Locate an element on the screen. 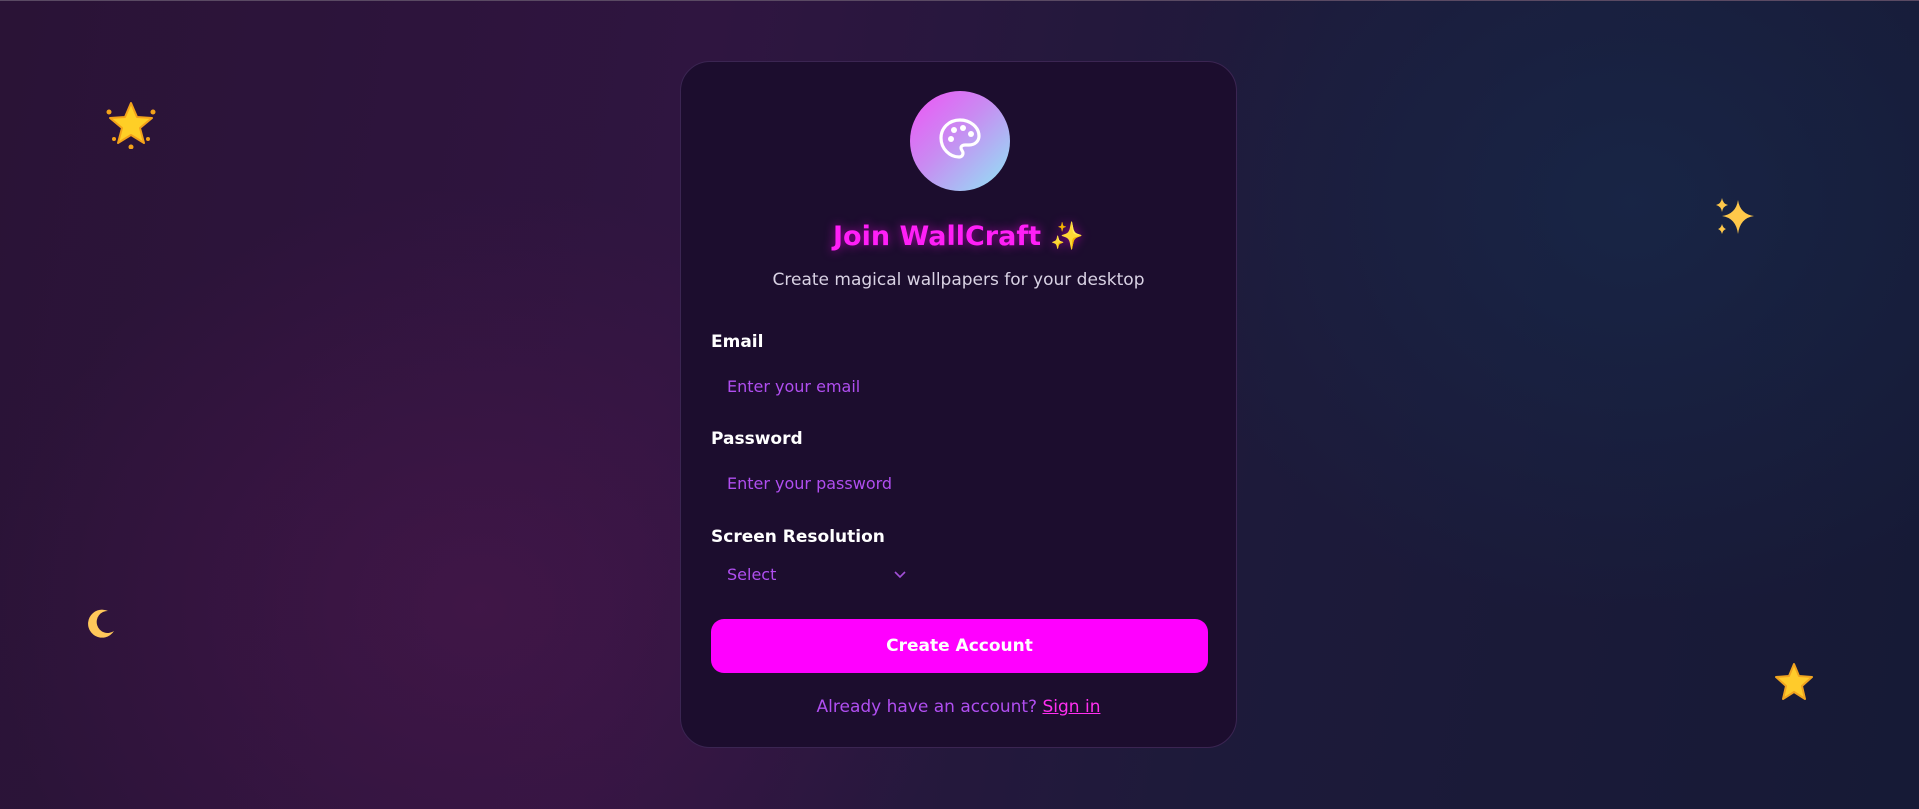 Image resolution: width=1919 pixels, height=809 pixels. password-field is located at coordinates (959, 483).